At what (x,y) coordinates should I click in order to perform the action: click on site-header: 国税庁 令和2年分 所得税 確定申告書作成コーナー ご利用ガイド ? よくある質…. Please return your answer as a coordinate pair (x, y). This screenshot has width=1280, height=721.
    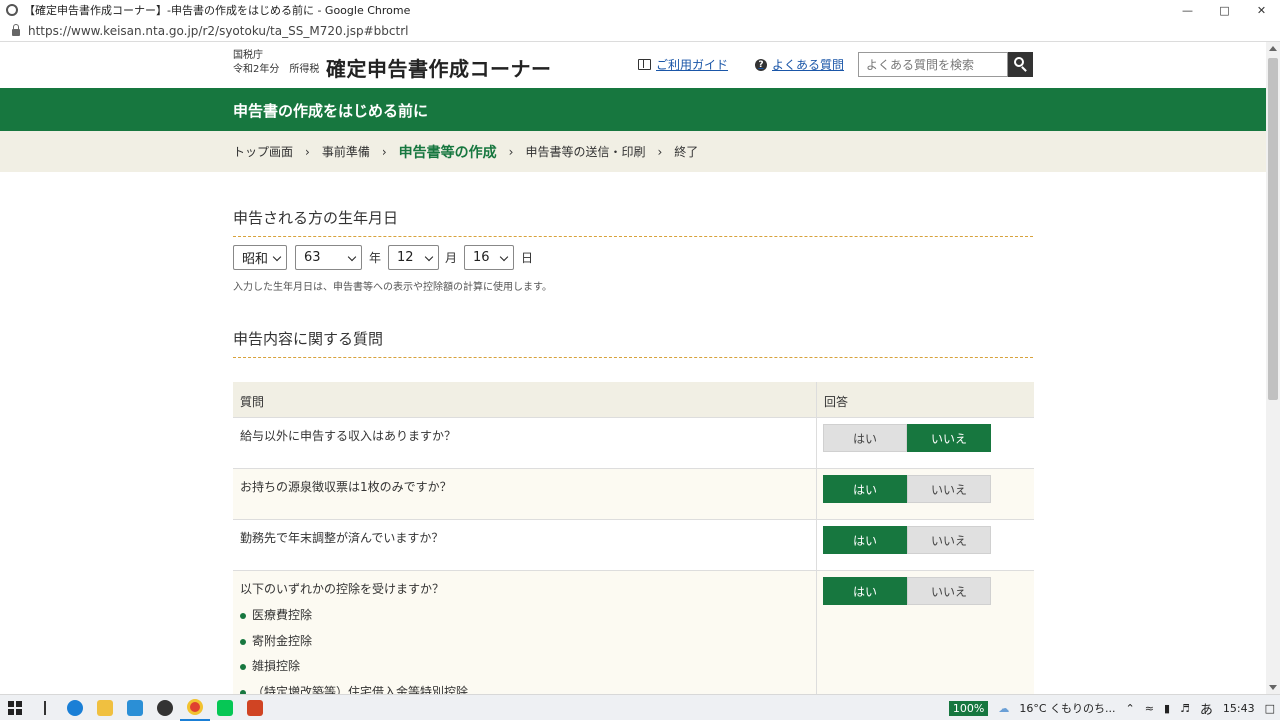
    Looking at the image, I should click on (633, 65).